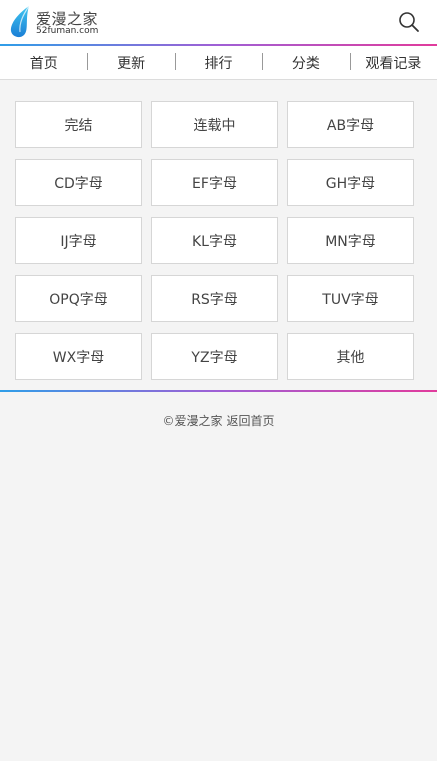  What do you see at coordinates (214, 124) in the screenshot?
I see `category-ongoing: 连载中` at bounding box center [214, 124].